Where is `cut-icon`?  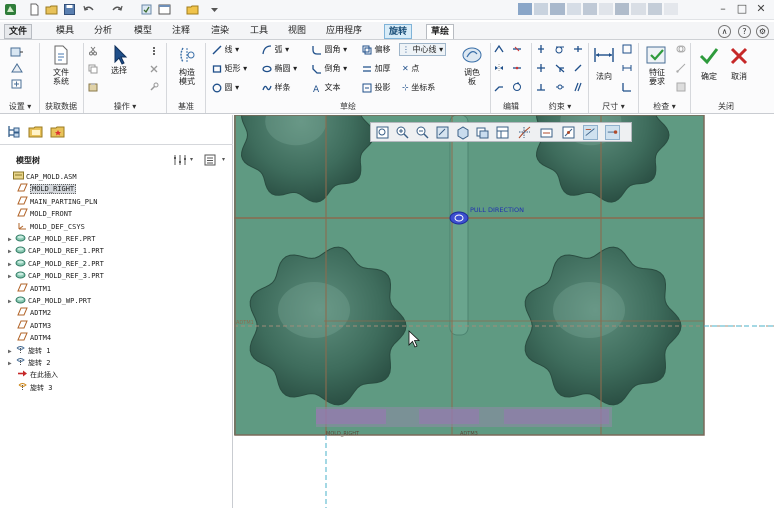 cut-icon is located at coordinates (93, 51).